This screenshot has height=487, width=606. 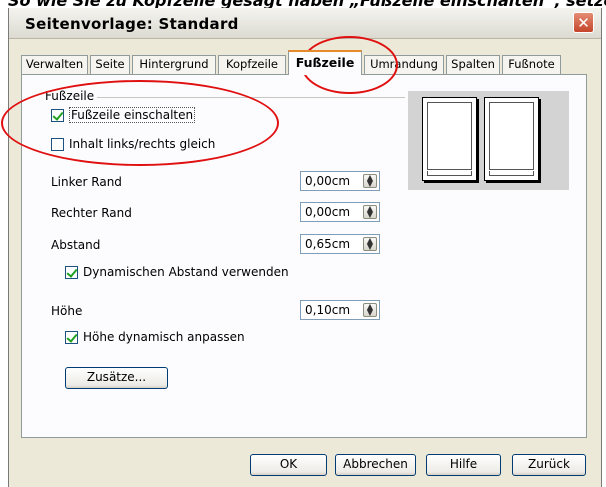 I want to click on dynamic-spacing-label: Dynamischen Abstand verwenden, so click(x=186, y=272).